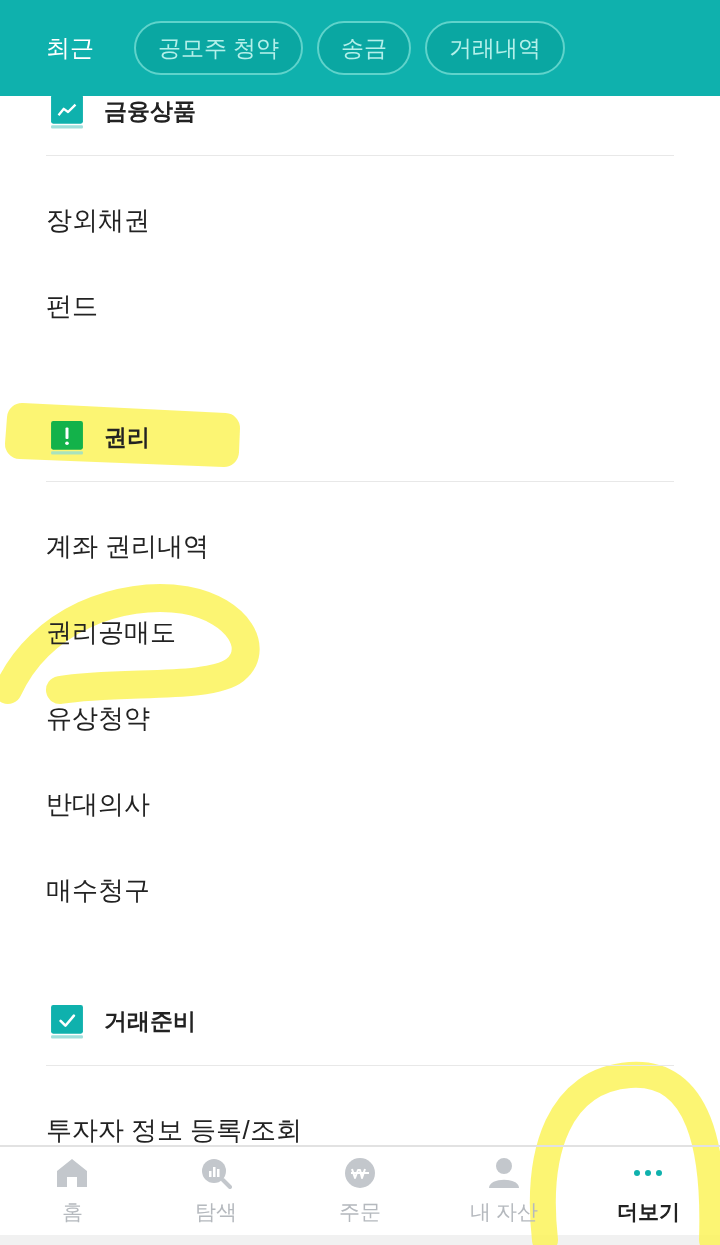 The height and width of the screenshot is (1245, 720). What do you see at coordinates (98, 718) in the screenshot?
I see `menu-item: 유상청약` at bounding box center [98, 718].